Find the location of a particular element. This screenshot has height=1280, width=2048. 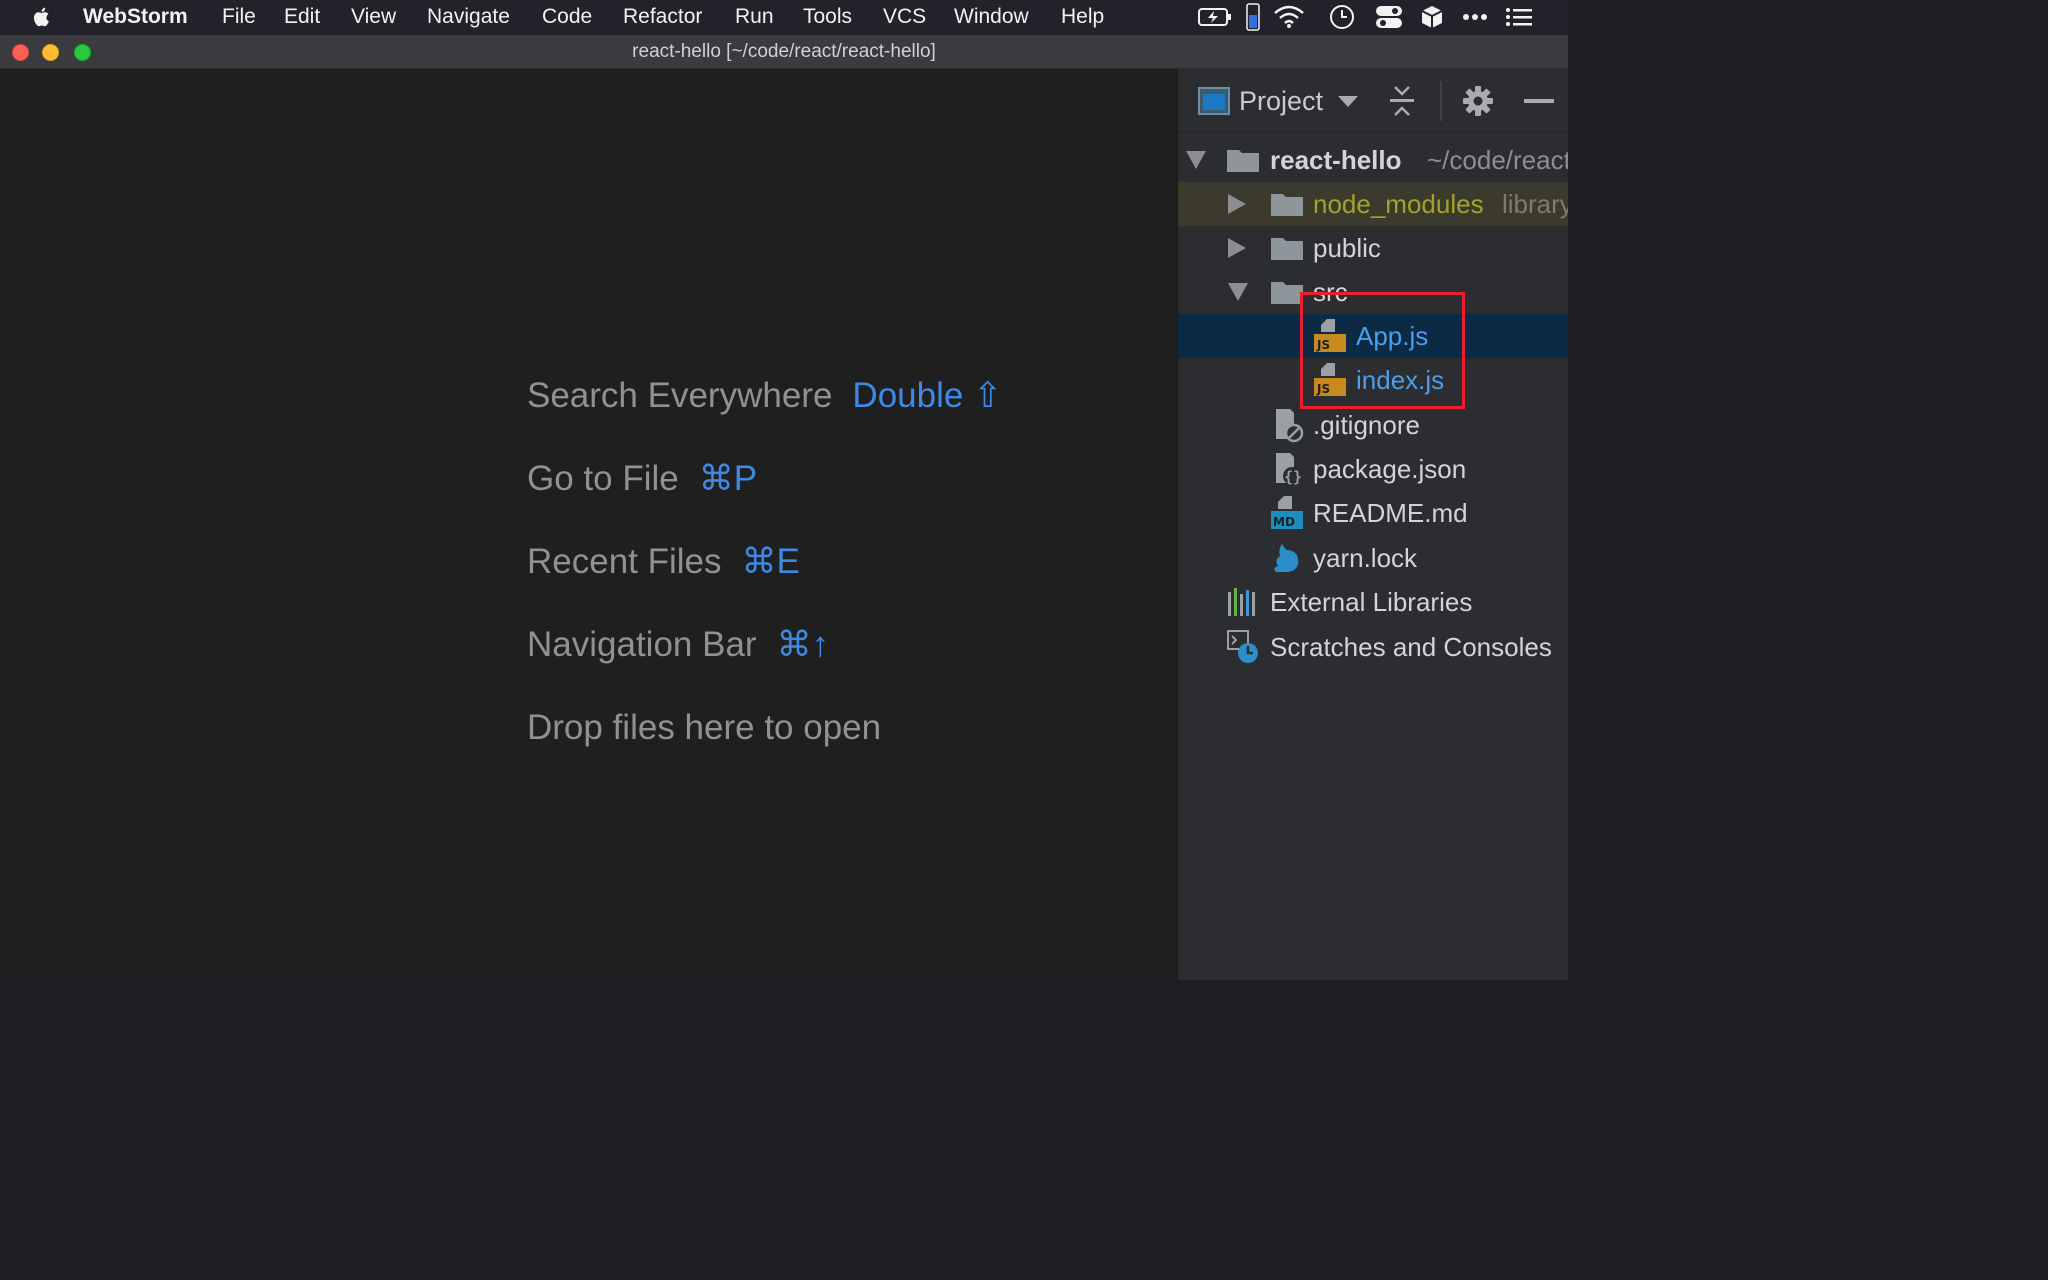

highlight-box is located at coordinates (1382, 350).